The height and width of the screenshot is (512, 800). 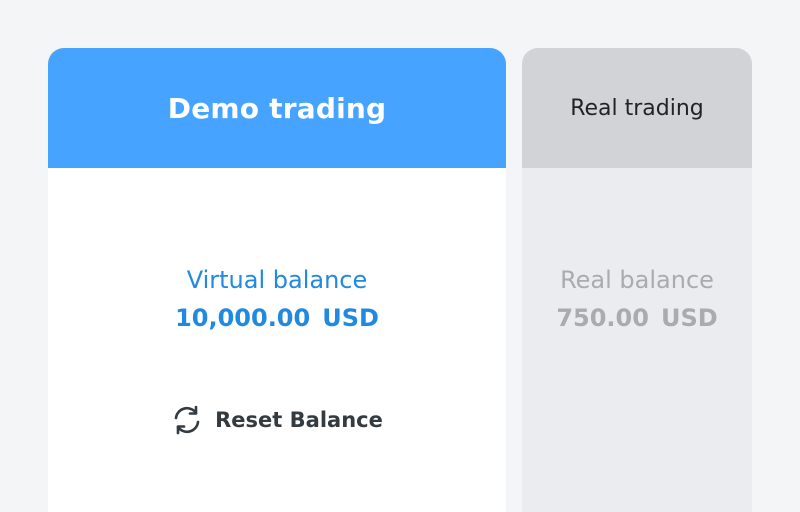 What do you see at coordinates (637, 299) in the screenshot?
I see `real-balance: Real balance 750.00 USD` at bounding box center [637, 299].